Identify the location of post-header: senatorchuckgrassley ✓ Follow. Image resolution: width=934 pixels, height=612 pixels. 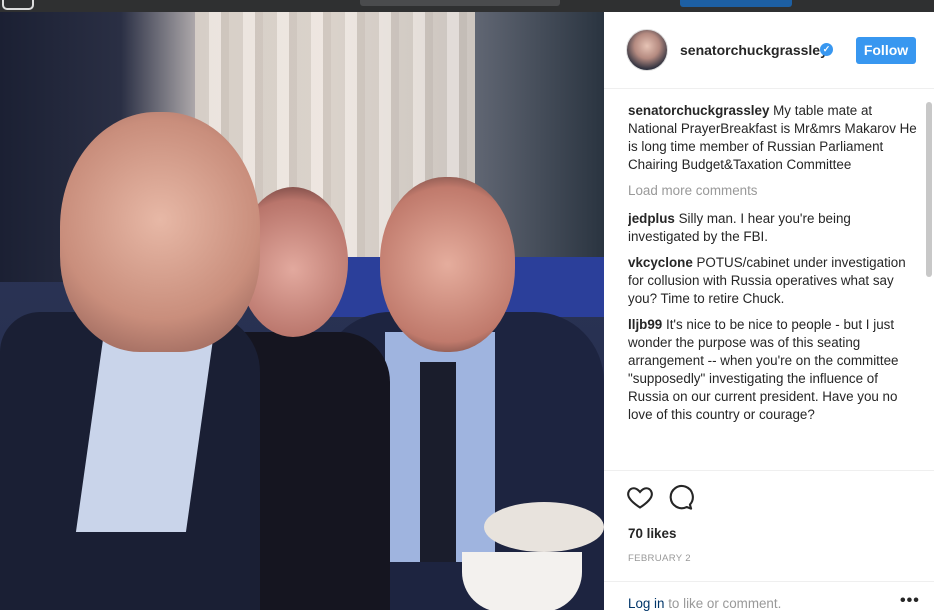
(769, 50).